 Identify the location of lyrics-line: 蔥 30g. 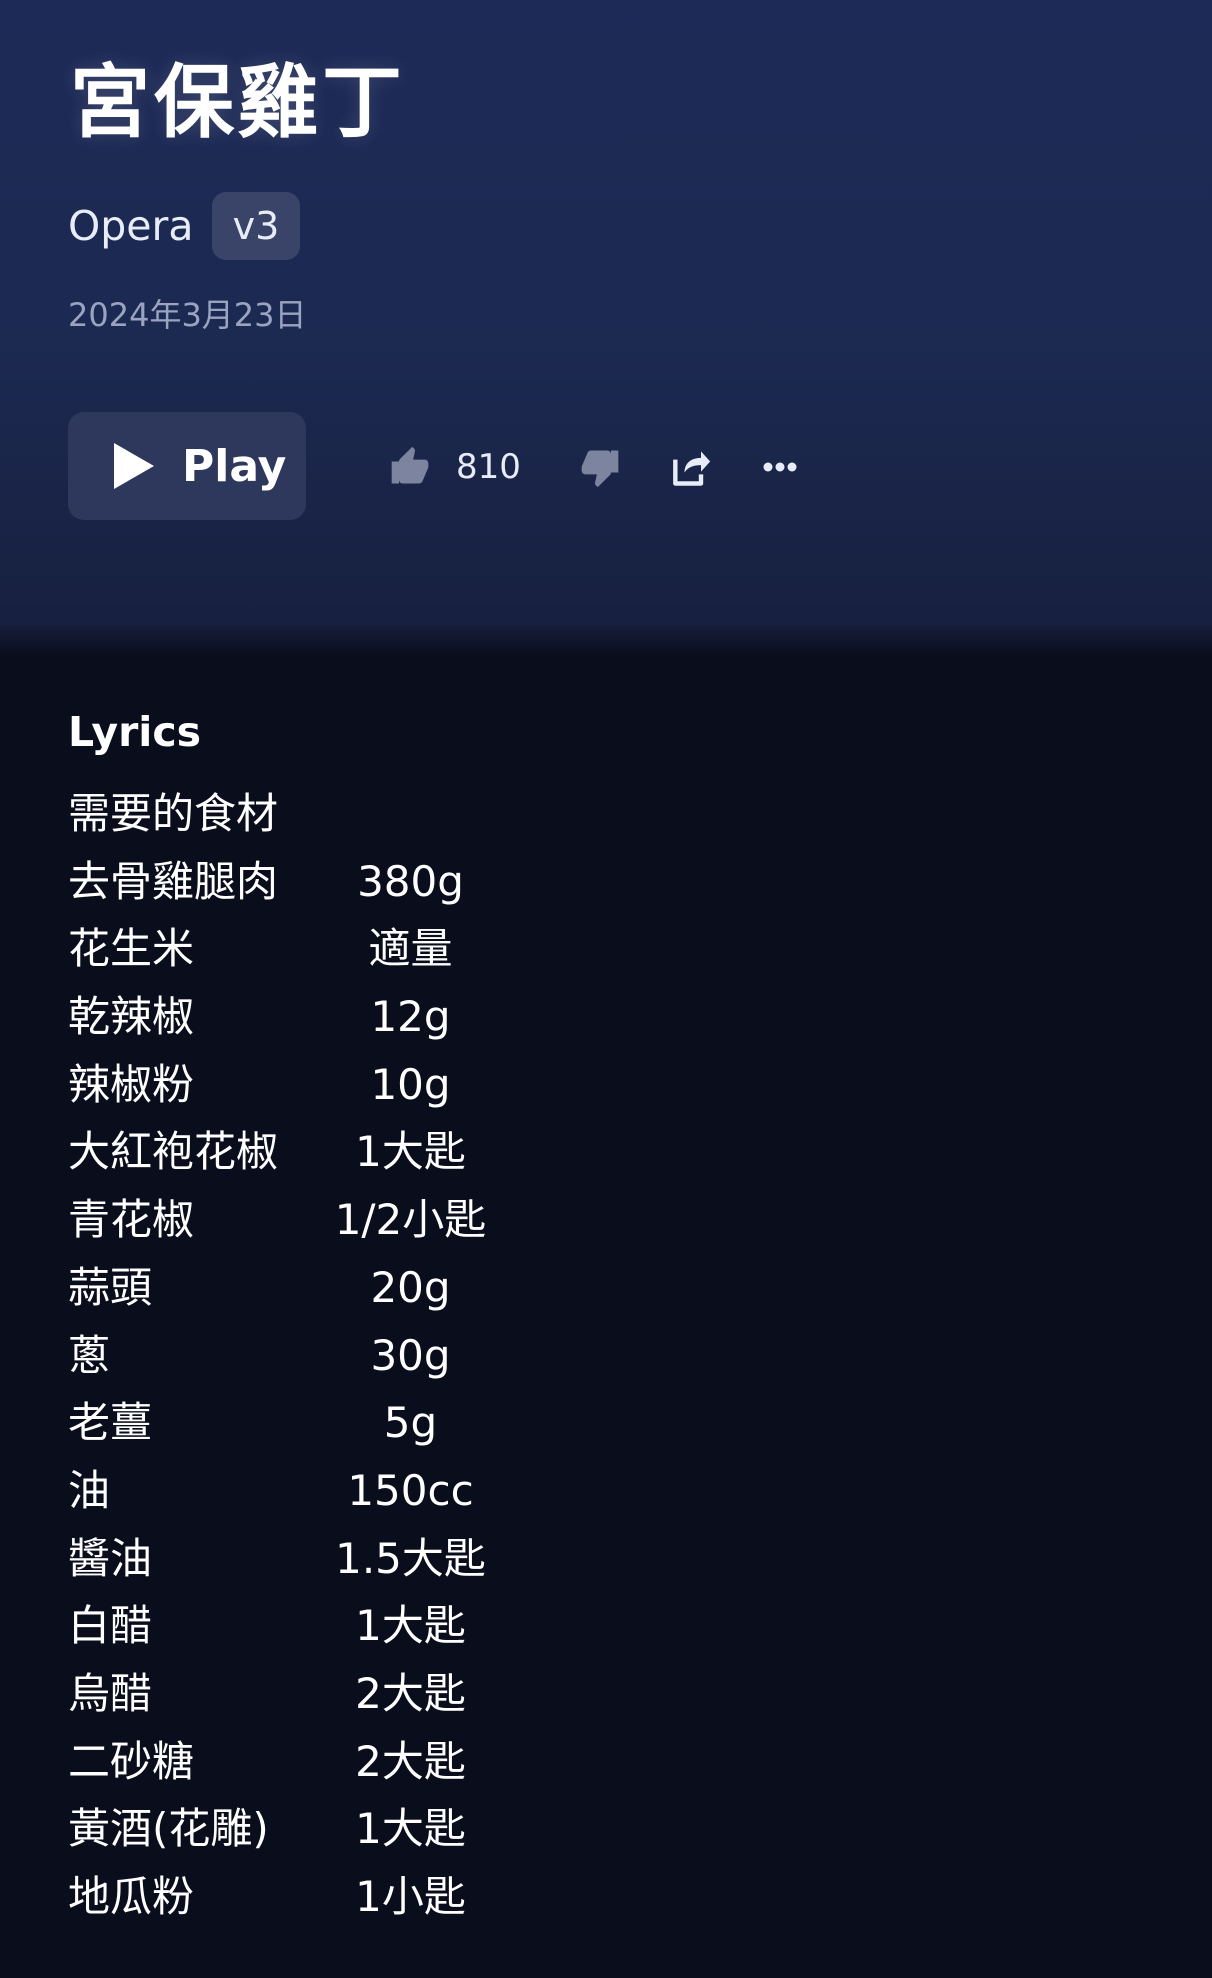
(293, 1356).